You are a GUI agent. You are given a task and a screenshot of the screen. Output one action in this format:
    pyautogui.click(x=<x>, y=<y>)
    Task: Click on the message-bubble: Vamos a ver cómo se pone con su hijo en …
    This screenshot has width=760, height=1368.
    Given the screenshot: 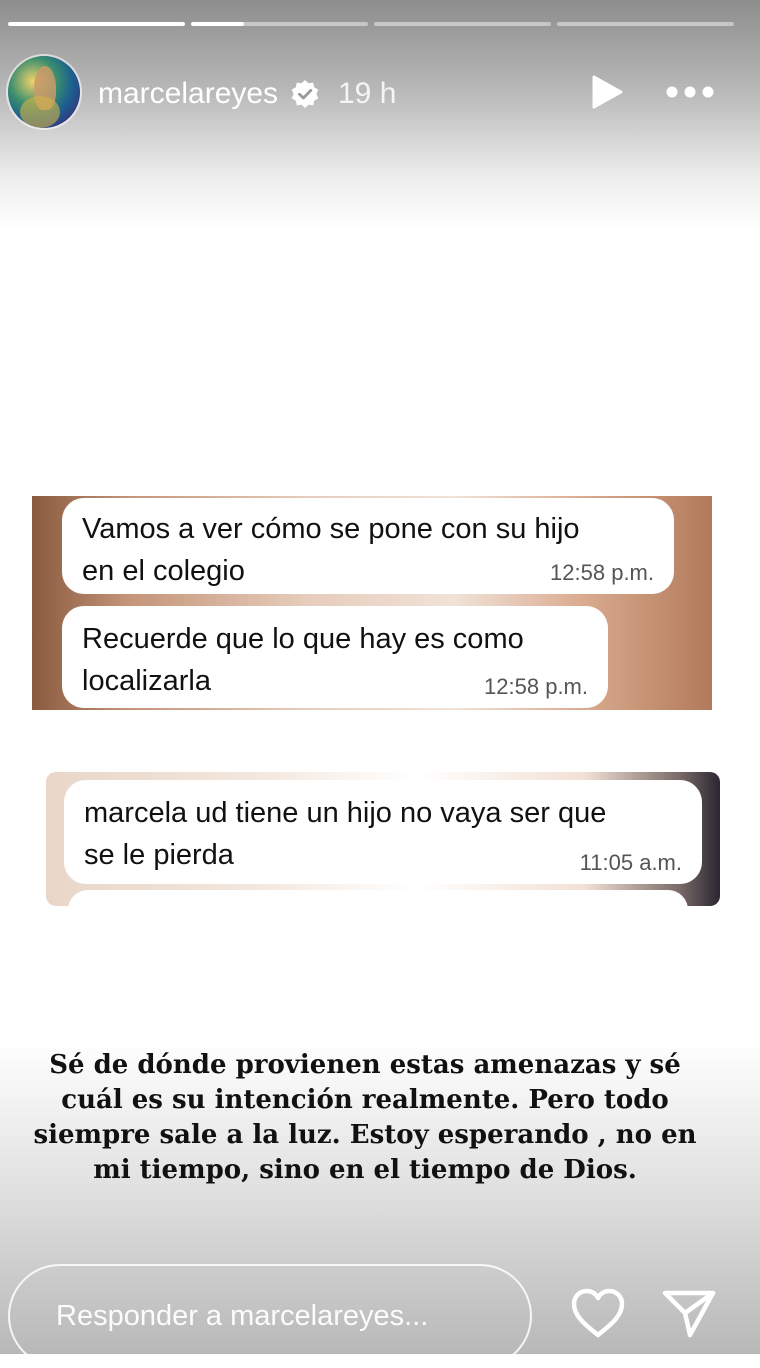 What is the action you would take?
    pyautogui.click(x=368, y=546)
    